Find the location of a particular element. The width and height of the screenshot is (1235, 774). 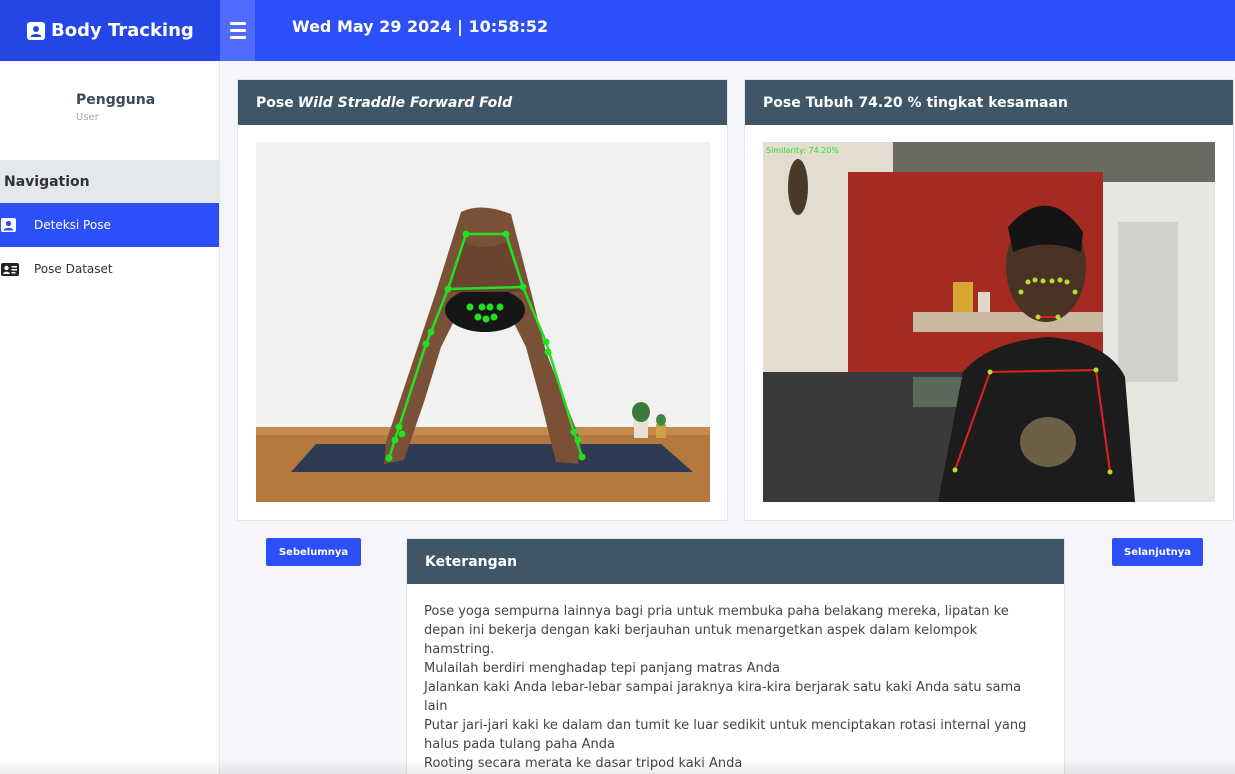

header-datetime: Wed May 29 2024 | 10:58:52 is located at coordinates (420, 26).